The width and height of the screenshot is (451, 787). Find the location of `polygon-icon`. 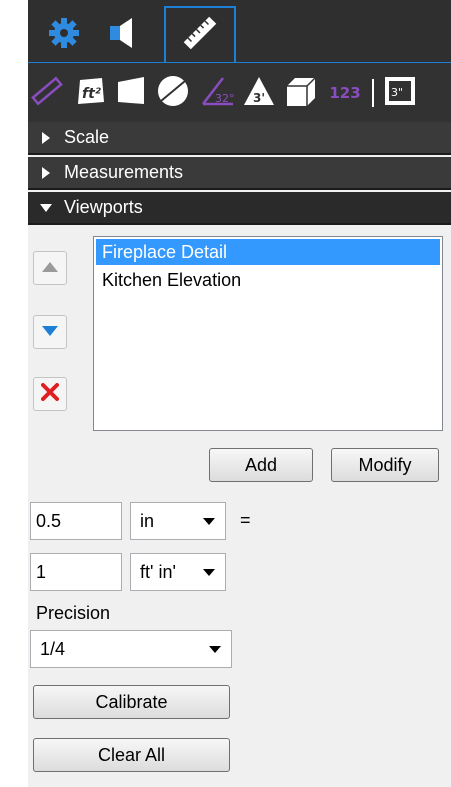

polygon-icon is located at coordinates (131, 93).